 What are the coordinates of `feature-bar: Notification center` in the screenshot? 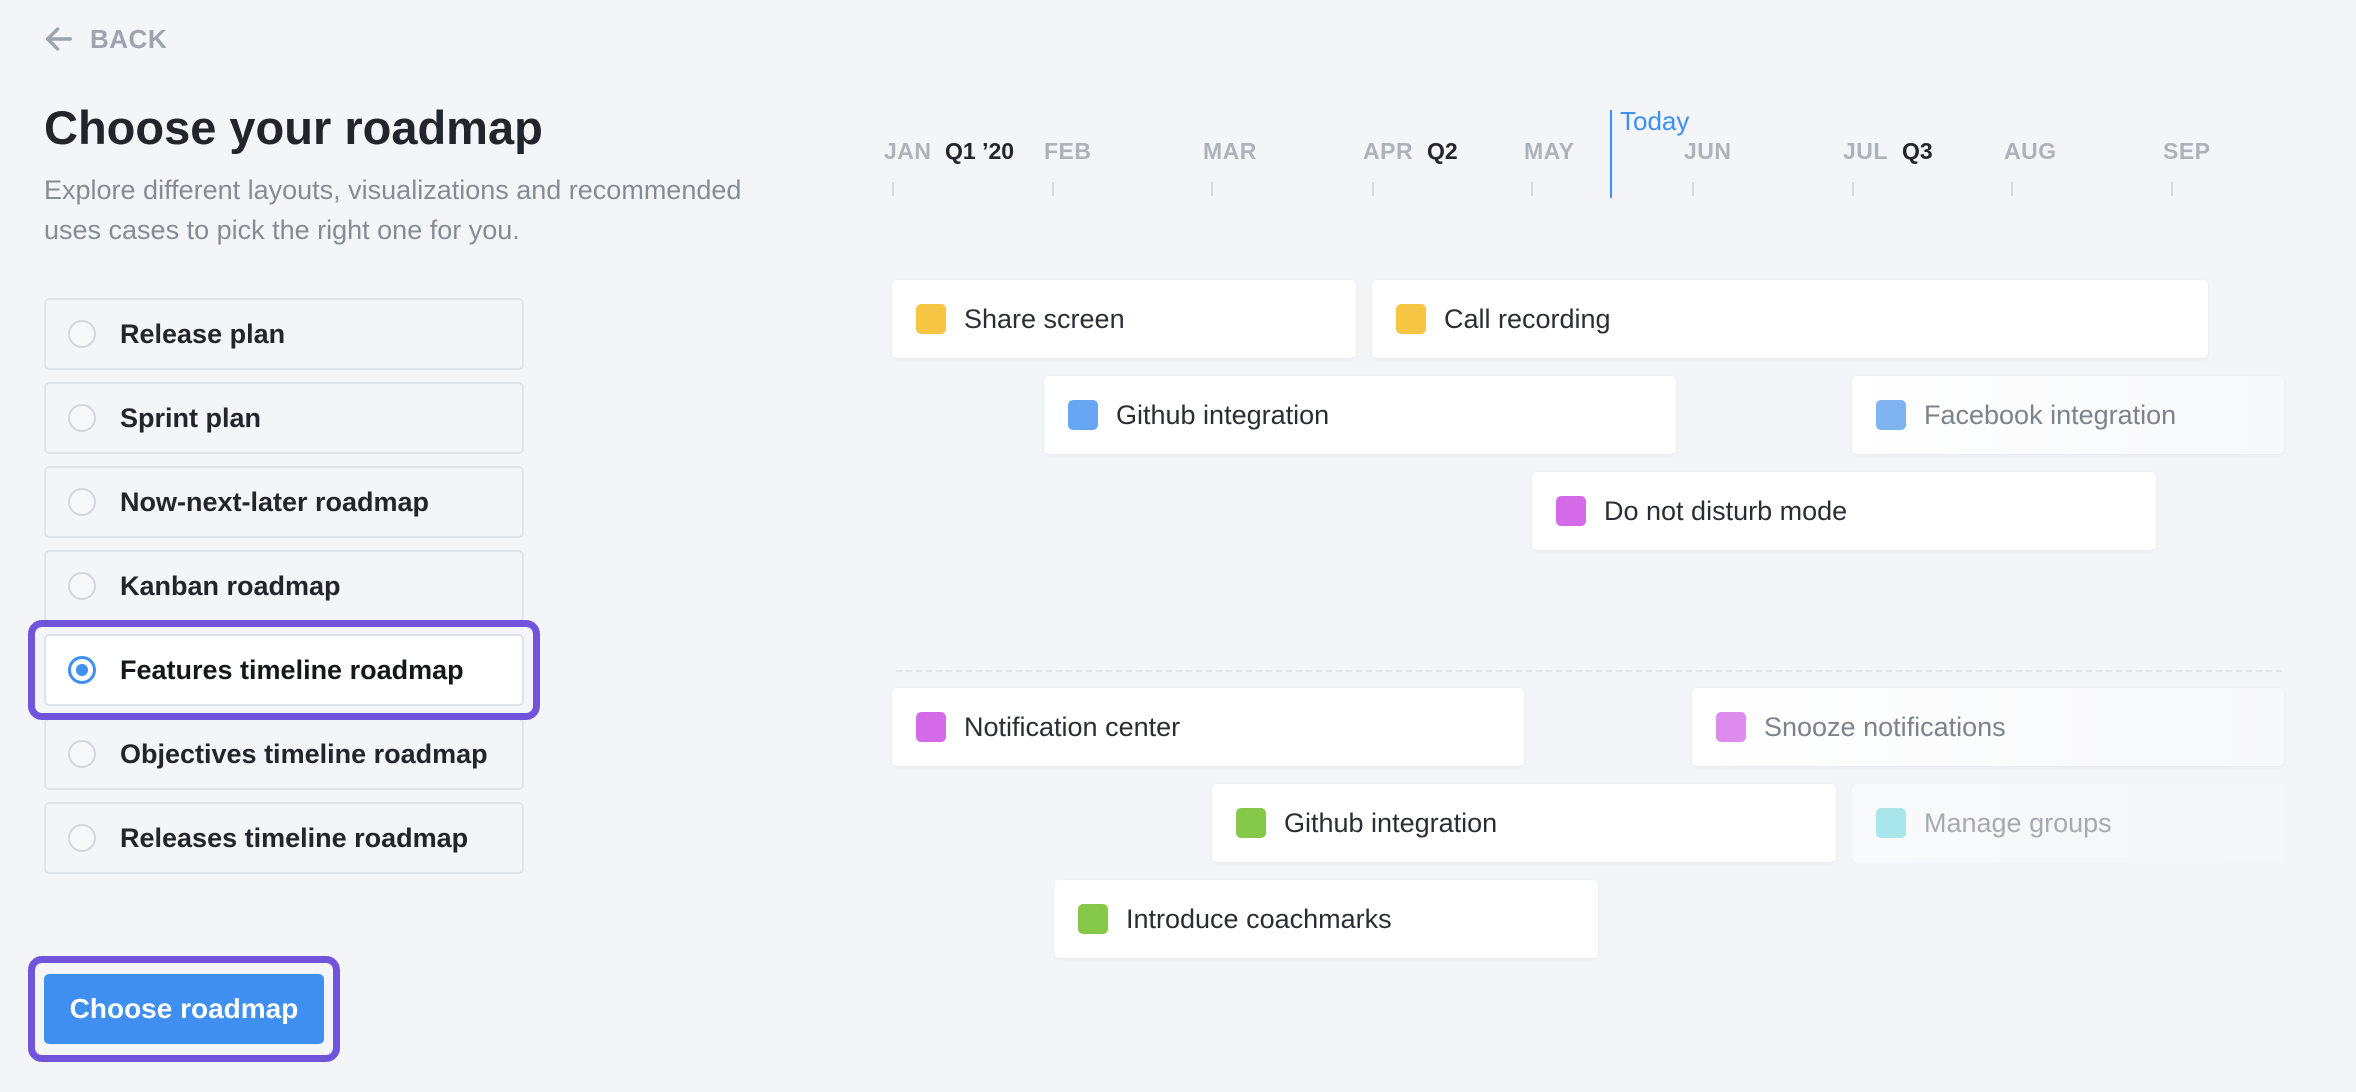 It's located at (1208, 727).